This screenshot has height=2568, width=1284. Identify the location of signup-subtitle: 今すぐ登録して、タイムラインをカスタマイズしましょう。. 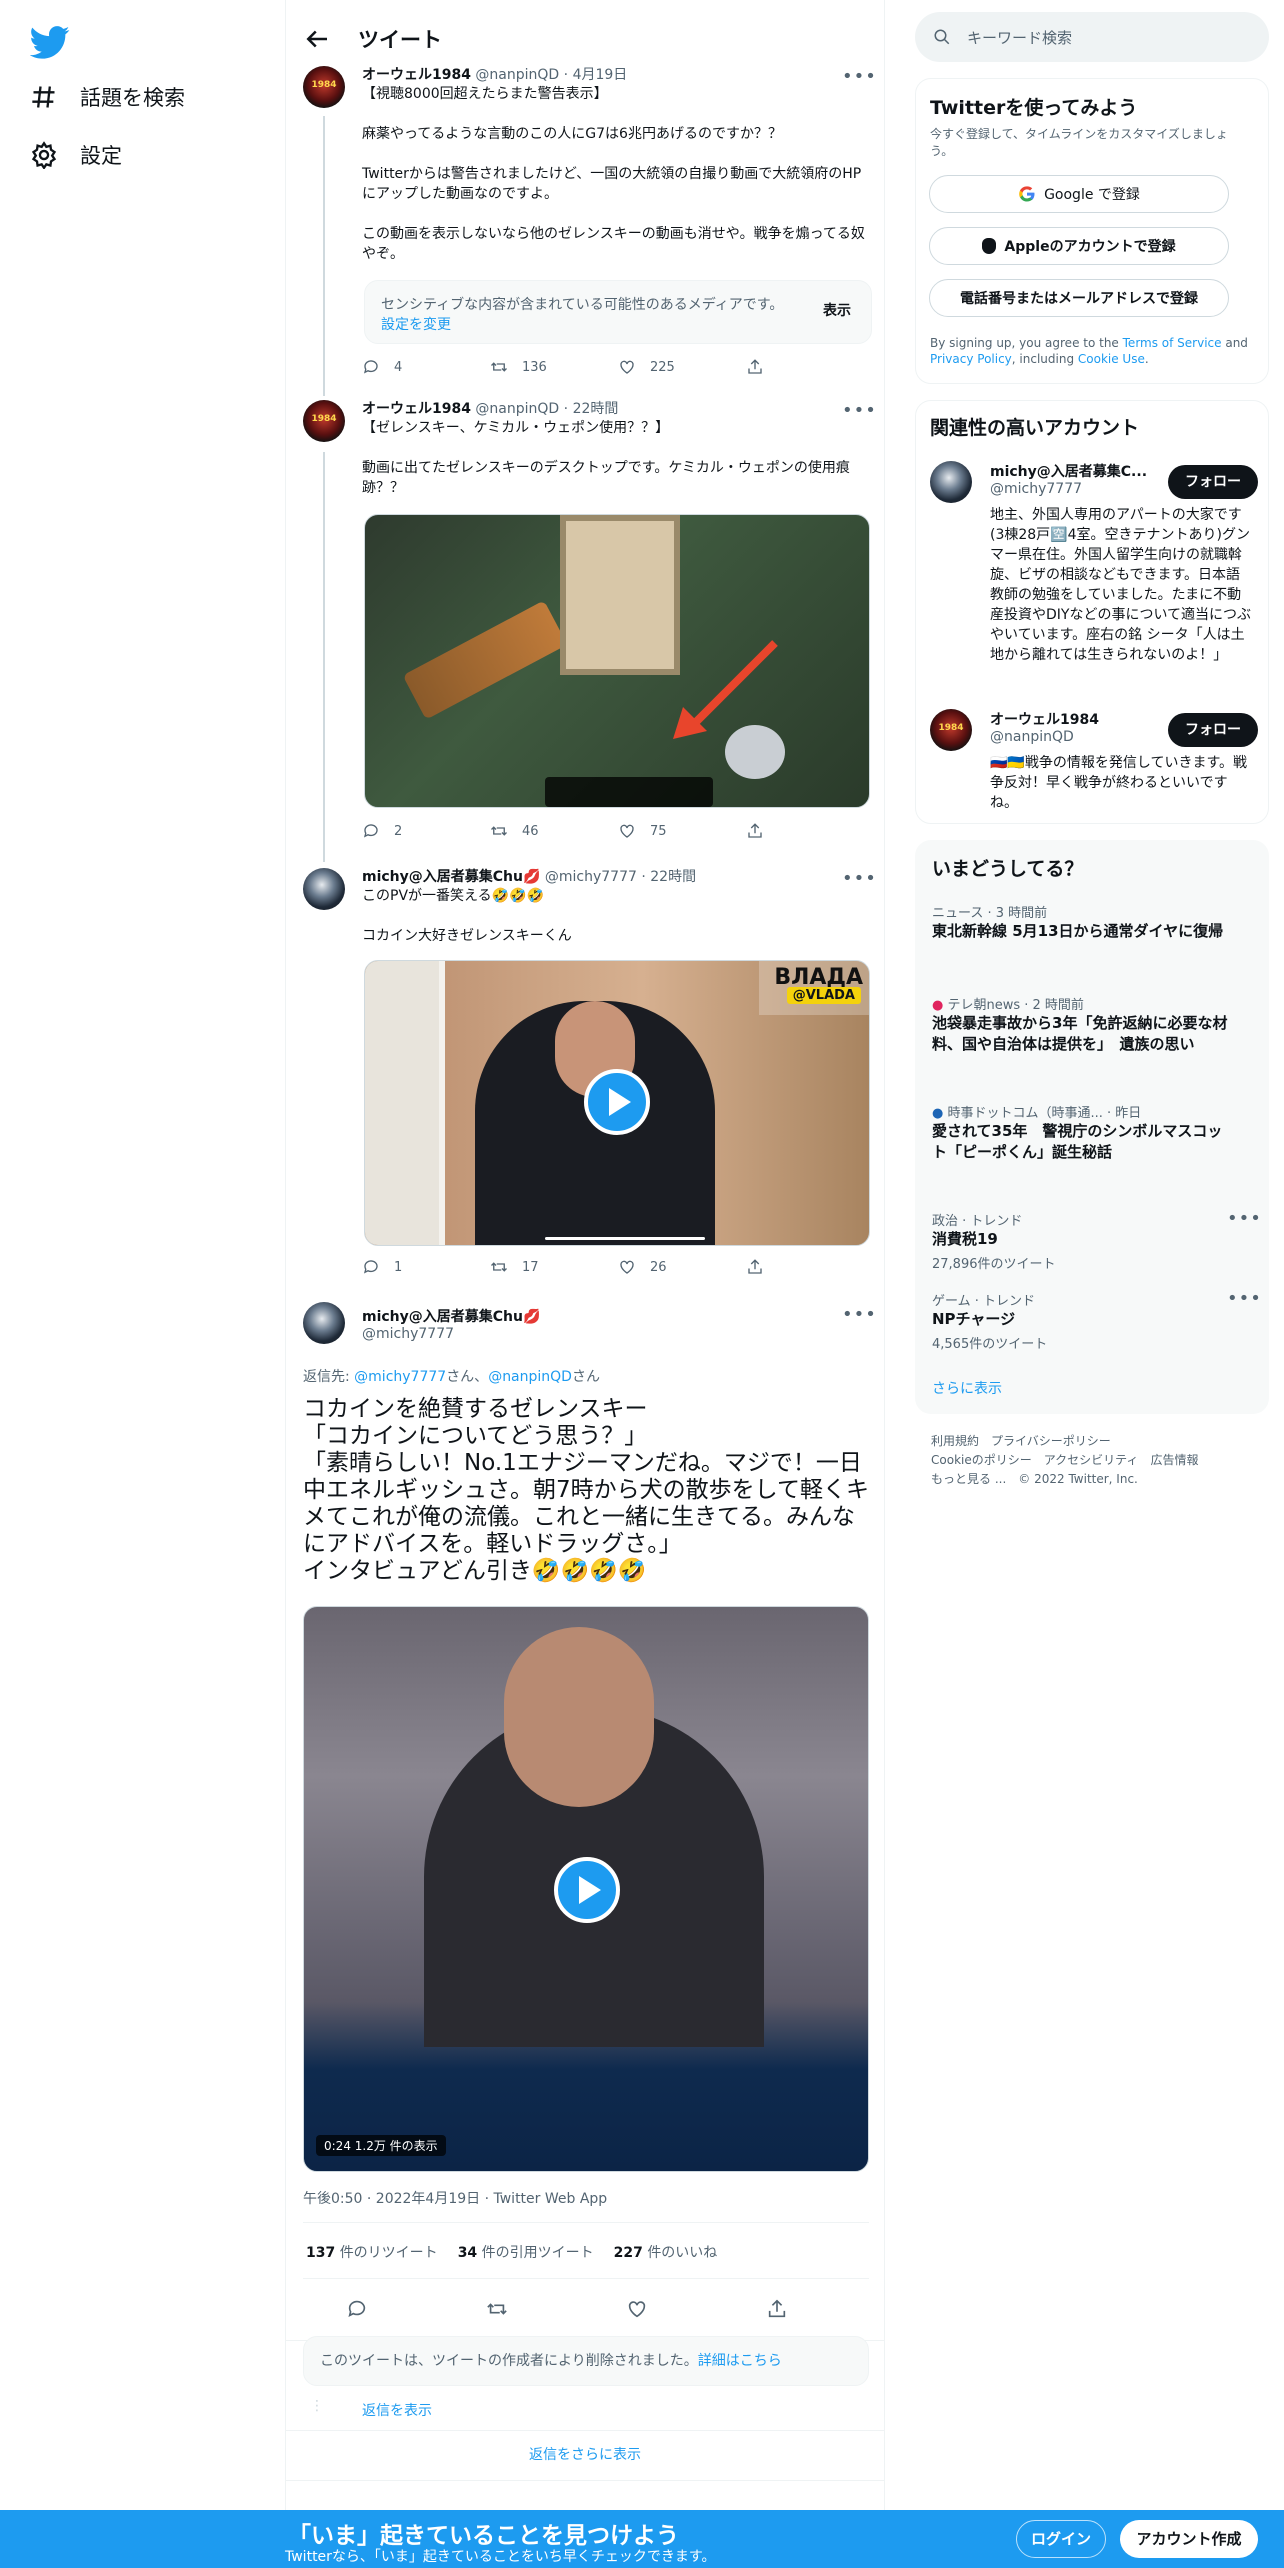
(1079, 142).